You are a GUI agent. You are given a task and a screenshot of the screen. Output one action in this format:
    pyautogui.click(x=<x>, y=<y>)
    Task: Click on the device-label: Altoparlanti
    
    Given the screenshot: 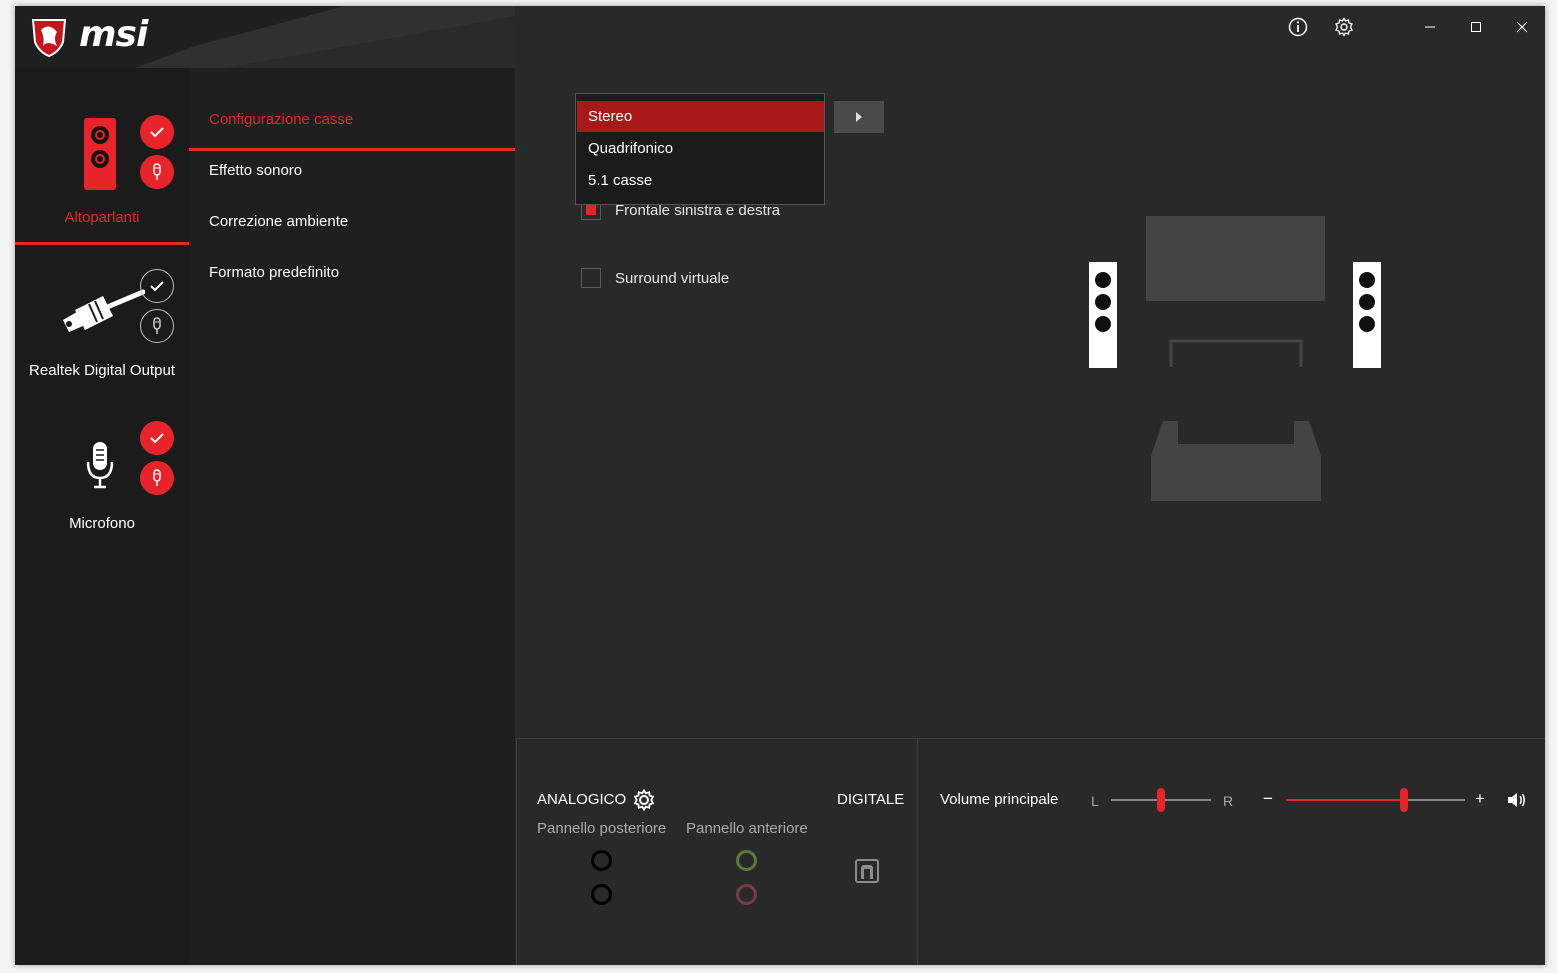 What is the action you would take?
    pyautogui.click(x=102, y=217)
    